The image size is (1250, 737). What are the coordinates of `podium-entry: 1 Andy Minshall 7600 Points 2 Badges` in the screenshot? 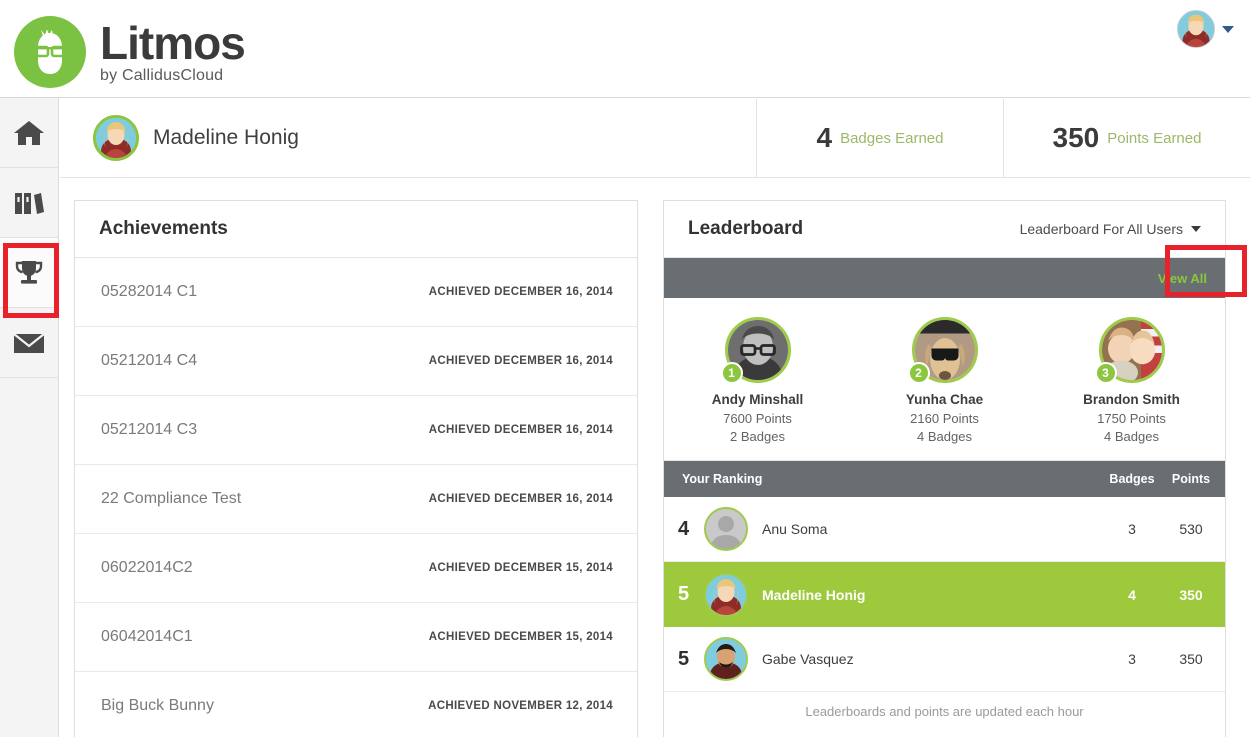 It's located at (757, 380).